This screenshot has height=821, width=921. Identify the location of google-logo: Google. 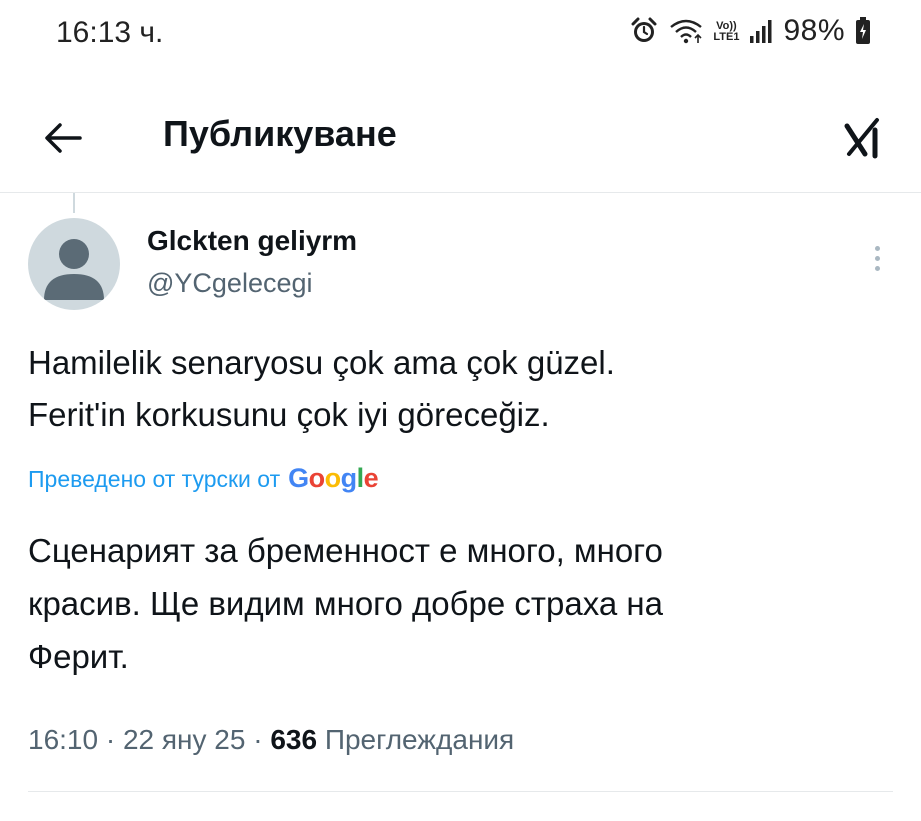
(333, 478).